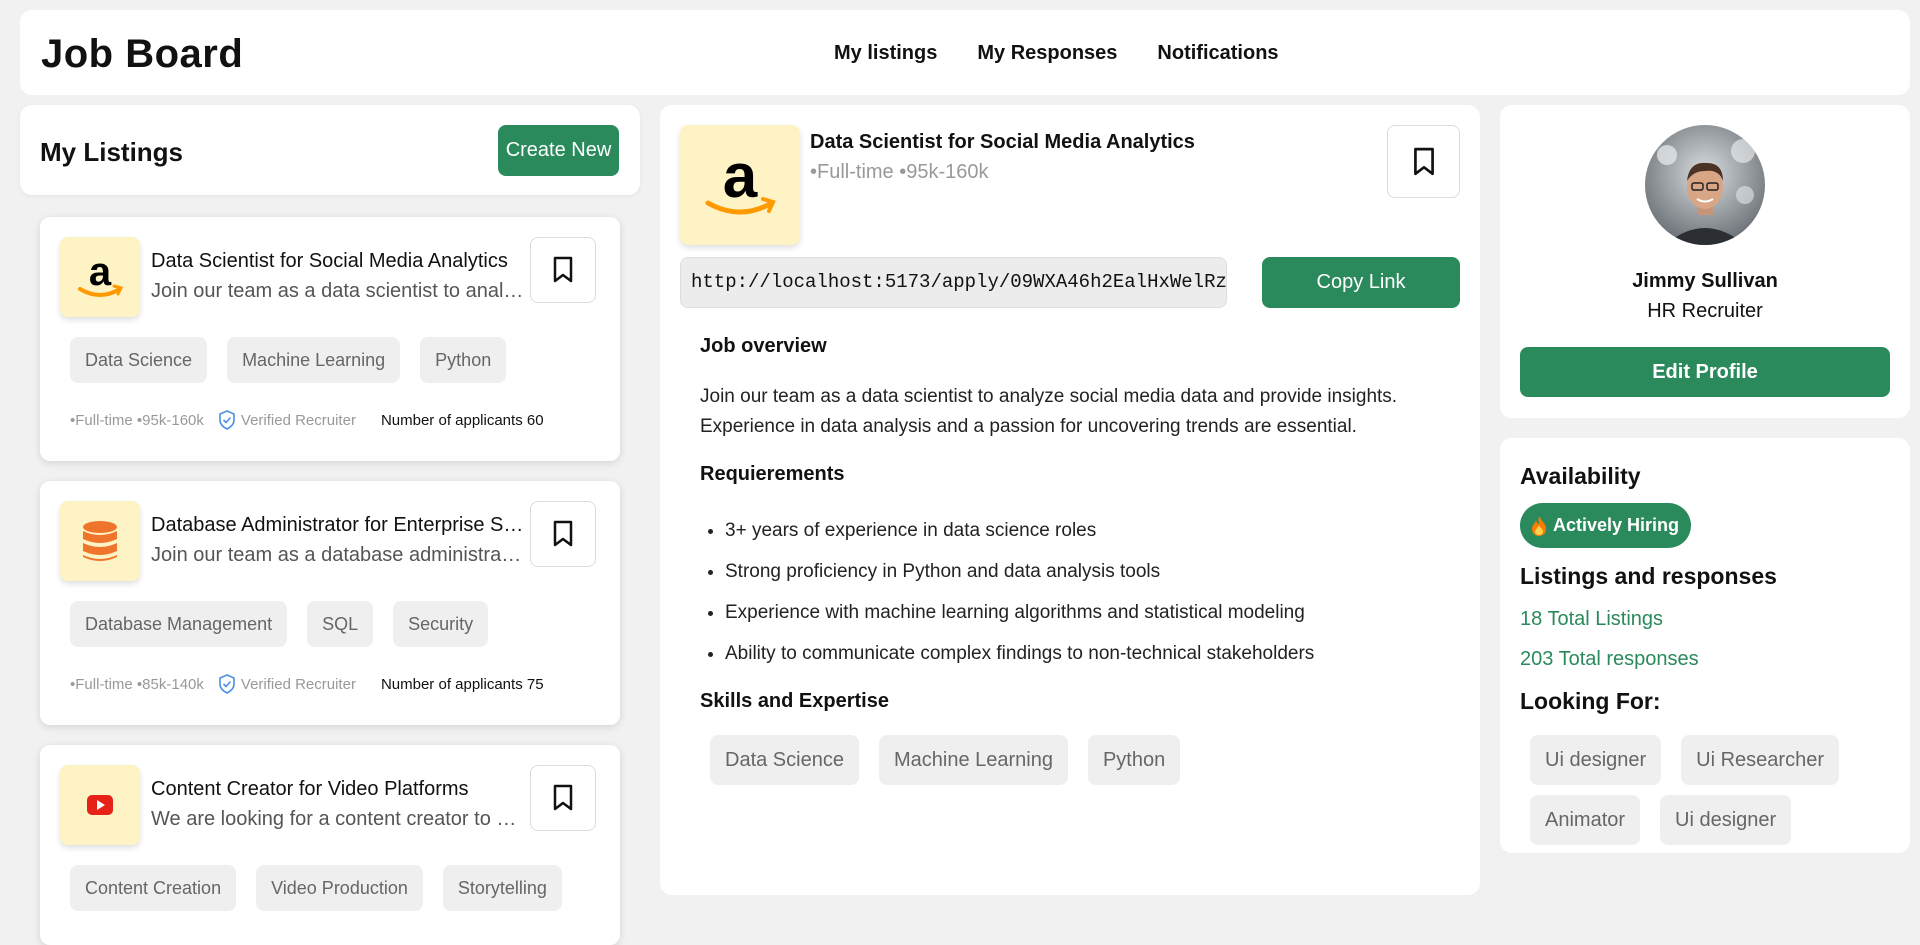 The image size is (1920, 945). I want to click on tag: Security, so click(441, 624).